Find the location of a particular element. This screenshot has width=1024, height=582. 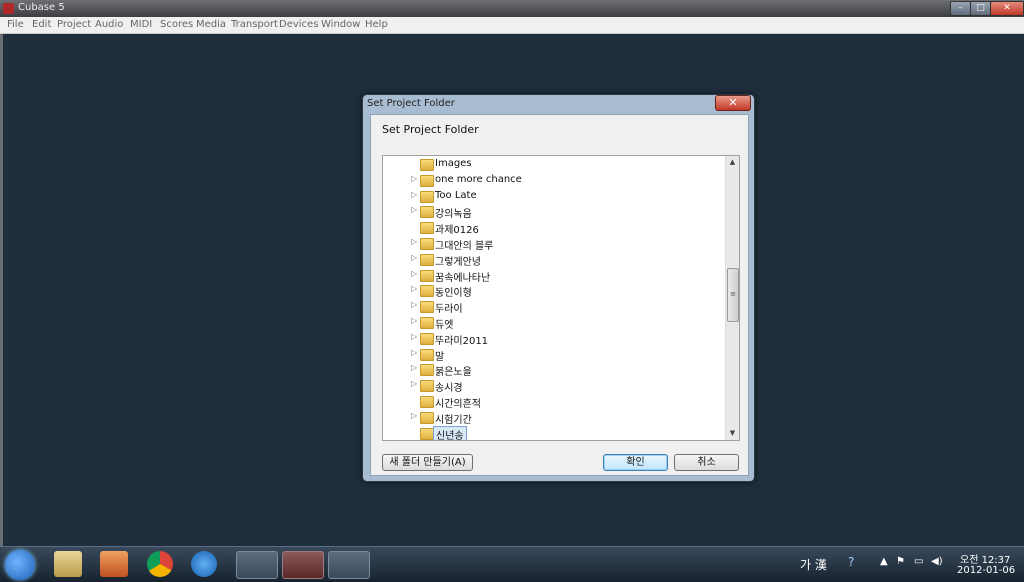

folder-tree-item: ▷ 듀엣 is located at coordinates (553, 323).